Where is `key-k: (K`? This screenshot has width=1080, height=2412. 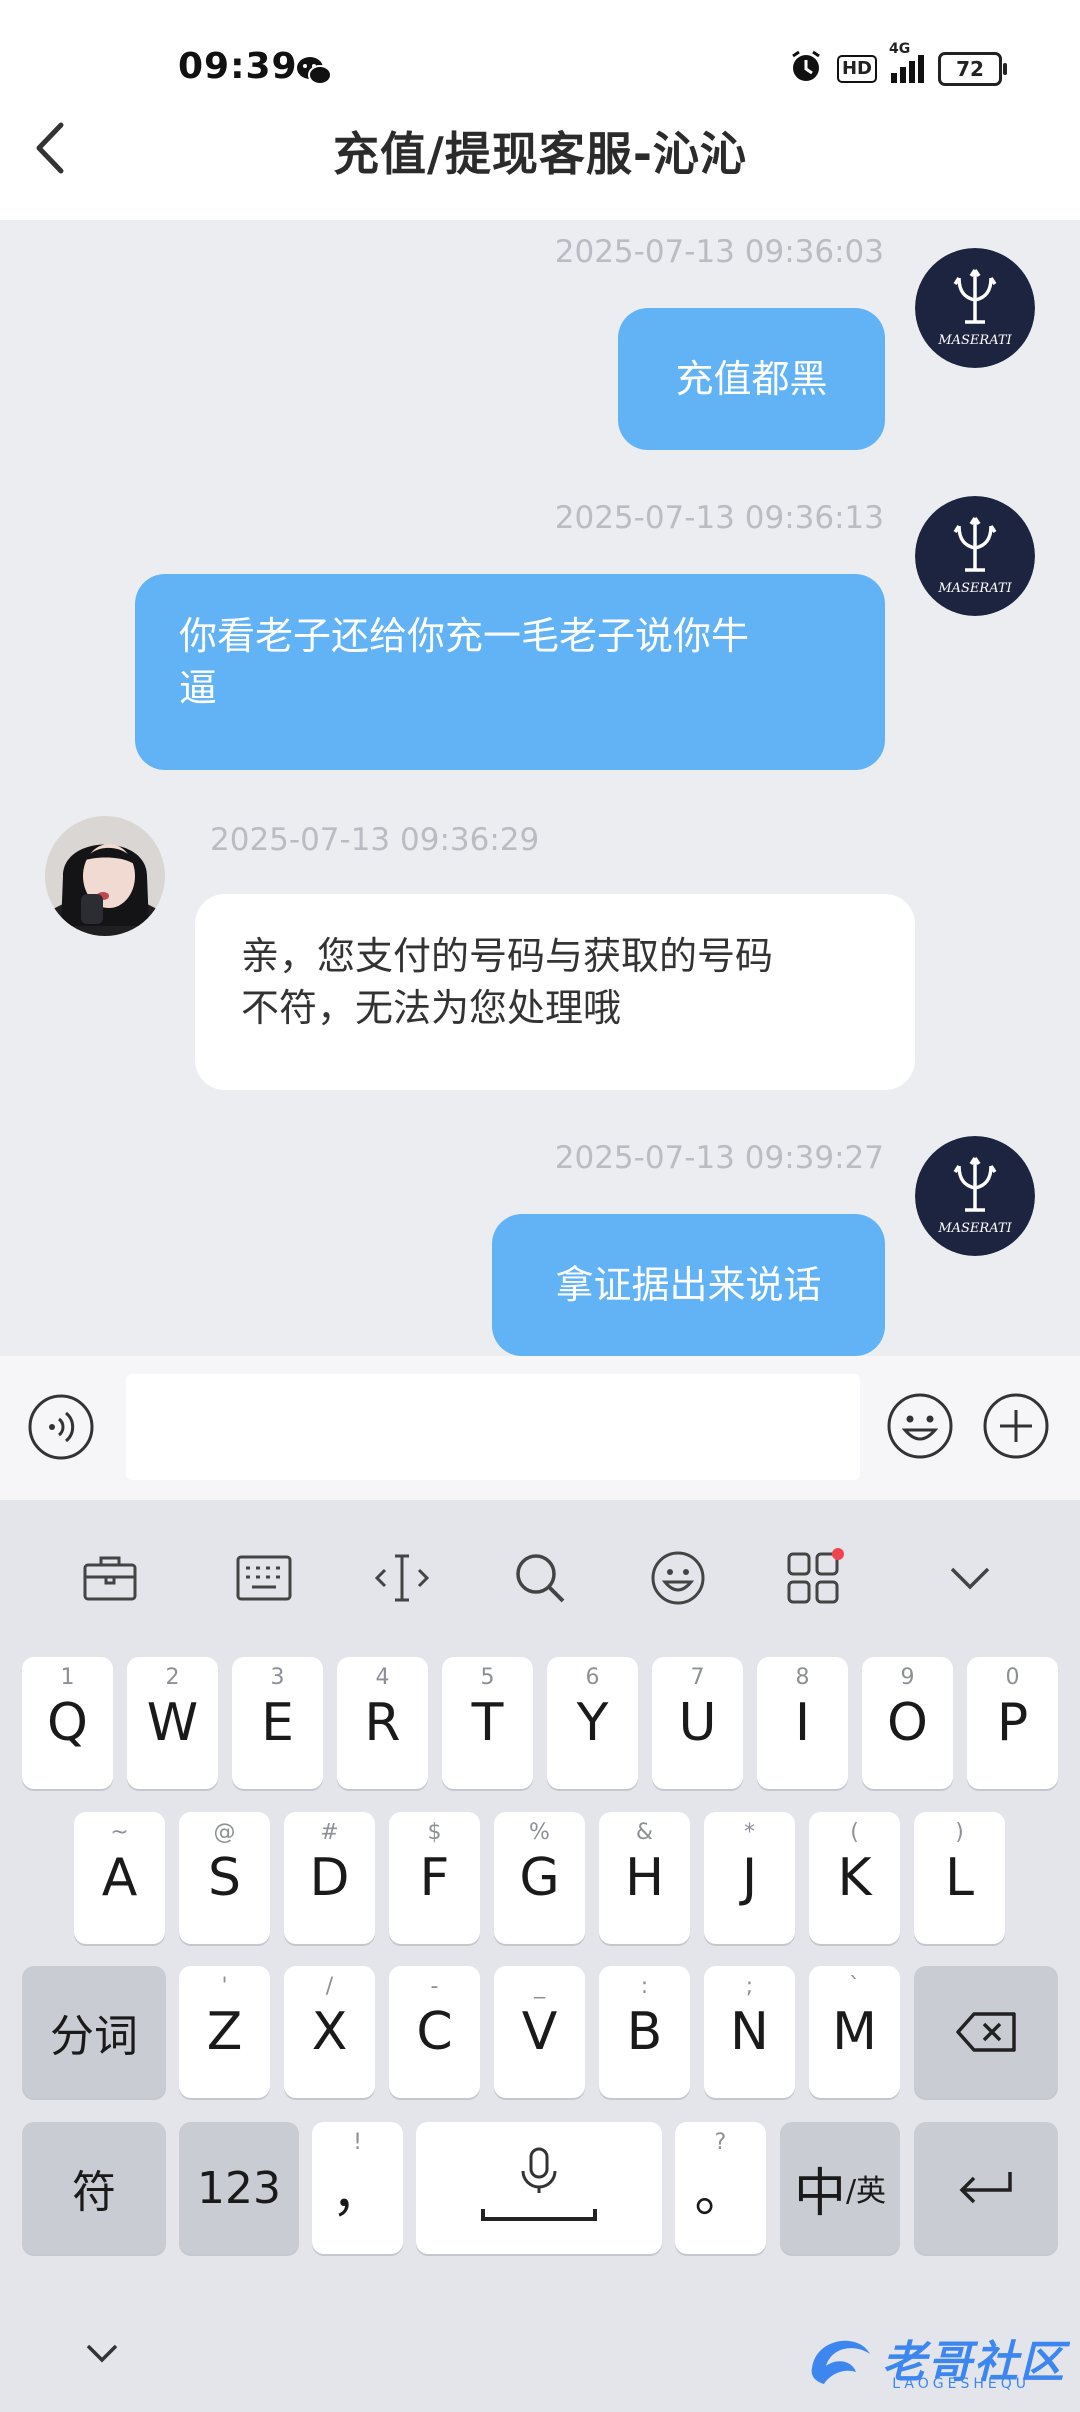 key-k: (K is located at coordinates (854, 1878).